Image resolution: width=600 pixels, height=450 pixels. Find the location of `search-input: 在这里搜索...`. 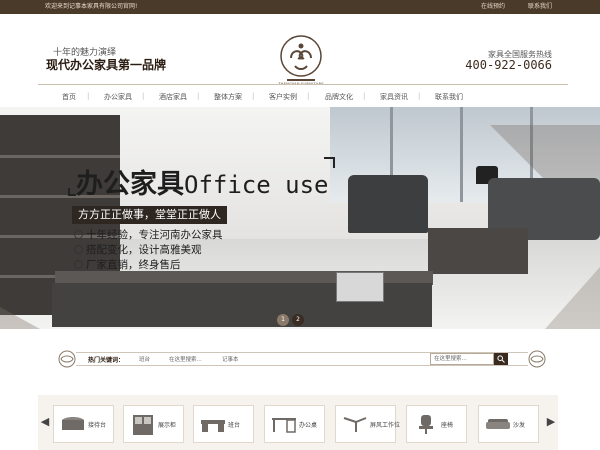

search-input: 在这里搜索... is located at coordinates (462, 359).